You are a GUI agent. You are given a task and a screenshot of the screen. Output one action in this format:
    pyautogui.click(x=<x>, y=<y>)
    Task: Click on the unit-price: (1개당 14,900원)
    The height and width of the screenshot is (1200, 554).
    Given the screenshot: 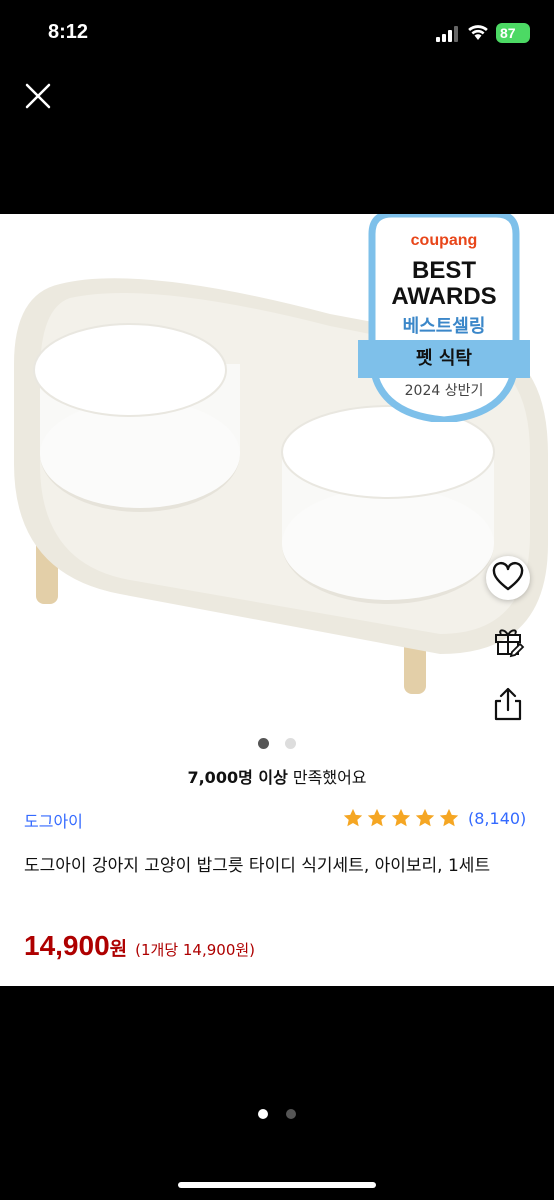 What is the action you would take?
    pyautogui.click(x=195, y=950)
    